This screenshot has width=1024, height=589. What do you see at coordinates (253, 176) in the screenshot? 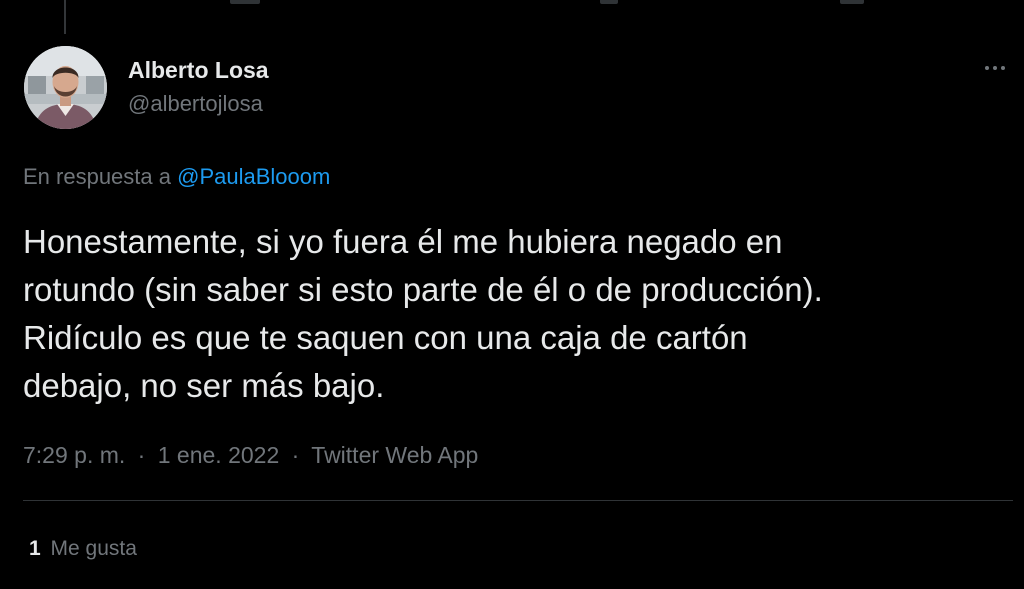
I see `reply-mention-link: @PaulaBlooom` at bounding box center [253, 176].